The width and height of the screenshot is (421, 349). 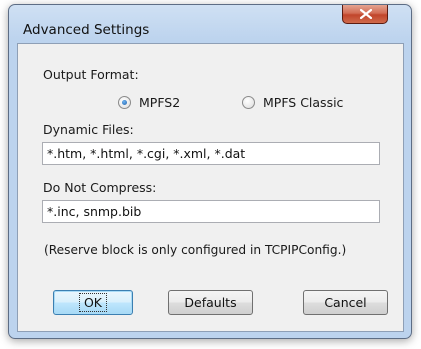 What do you see at coordinates (100, 187) in the screenshot?
I see `do-not-compress-label: Do Not Compress:` at bounding box center [100, 187].